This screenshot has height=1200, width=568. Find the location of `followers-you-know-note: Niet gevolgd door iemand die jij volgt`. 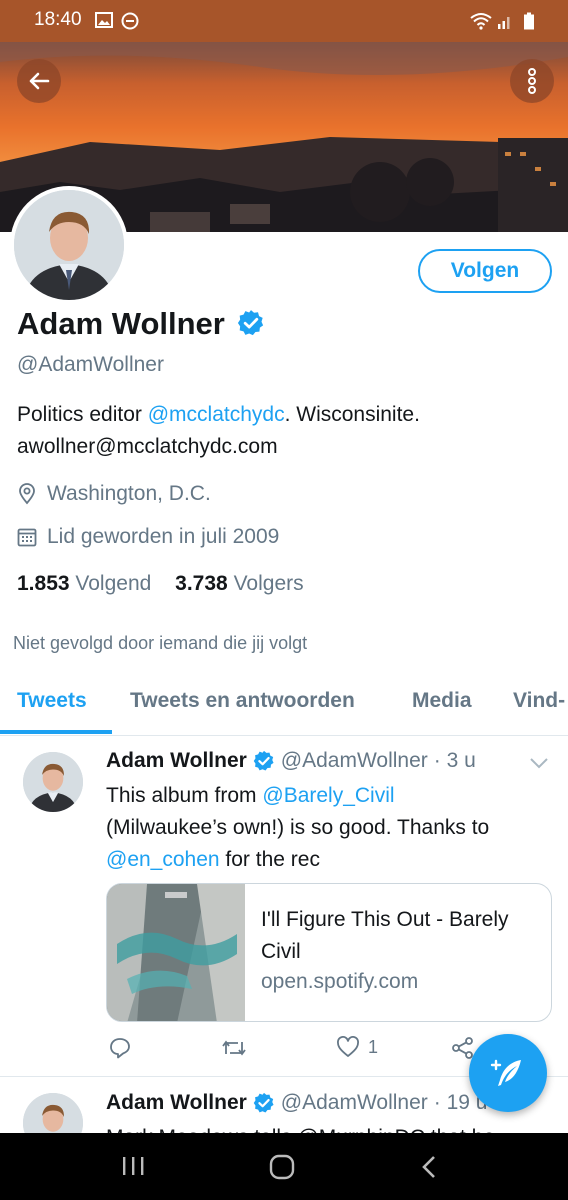

followers-you-know-note: Niet gevolgd door iemand die jij volgt is located at coordinates (160, 643).